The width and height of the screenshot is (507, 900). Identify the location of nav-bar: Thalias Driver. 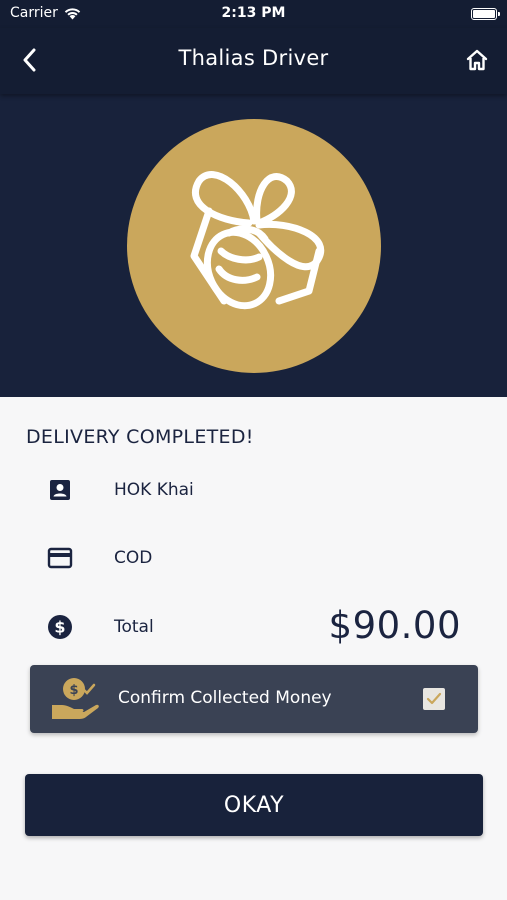
(253, 61).